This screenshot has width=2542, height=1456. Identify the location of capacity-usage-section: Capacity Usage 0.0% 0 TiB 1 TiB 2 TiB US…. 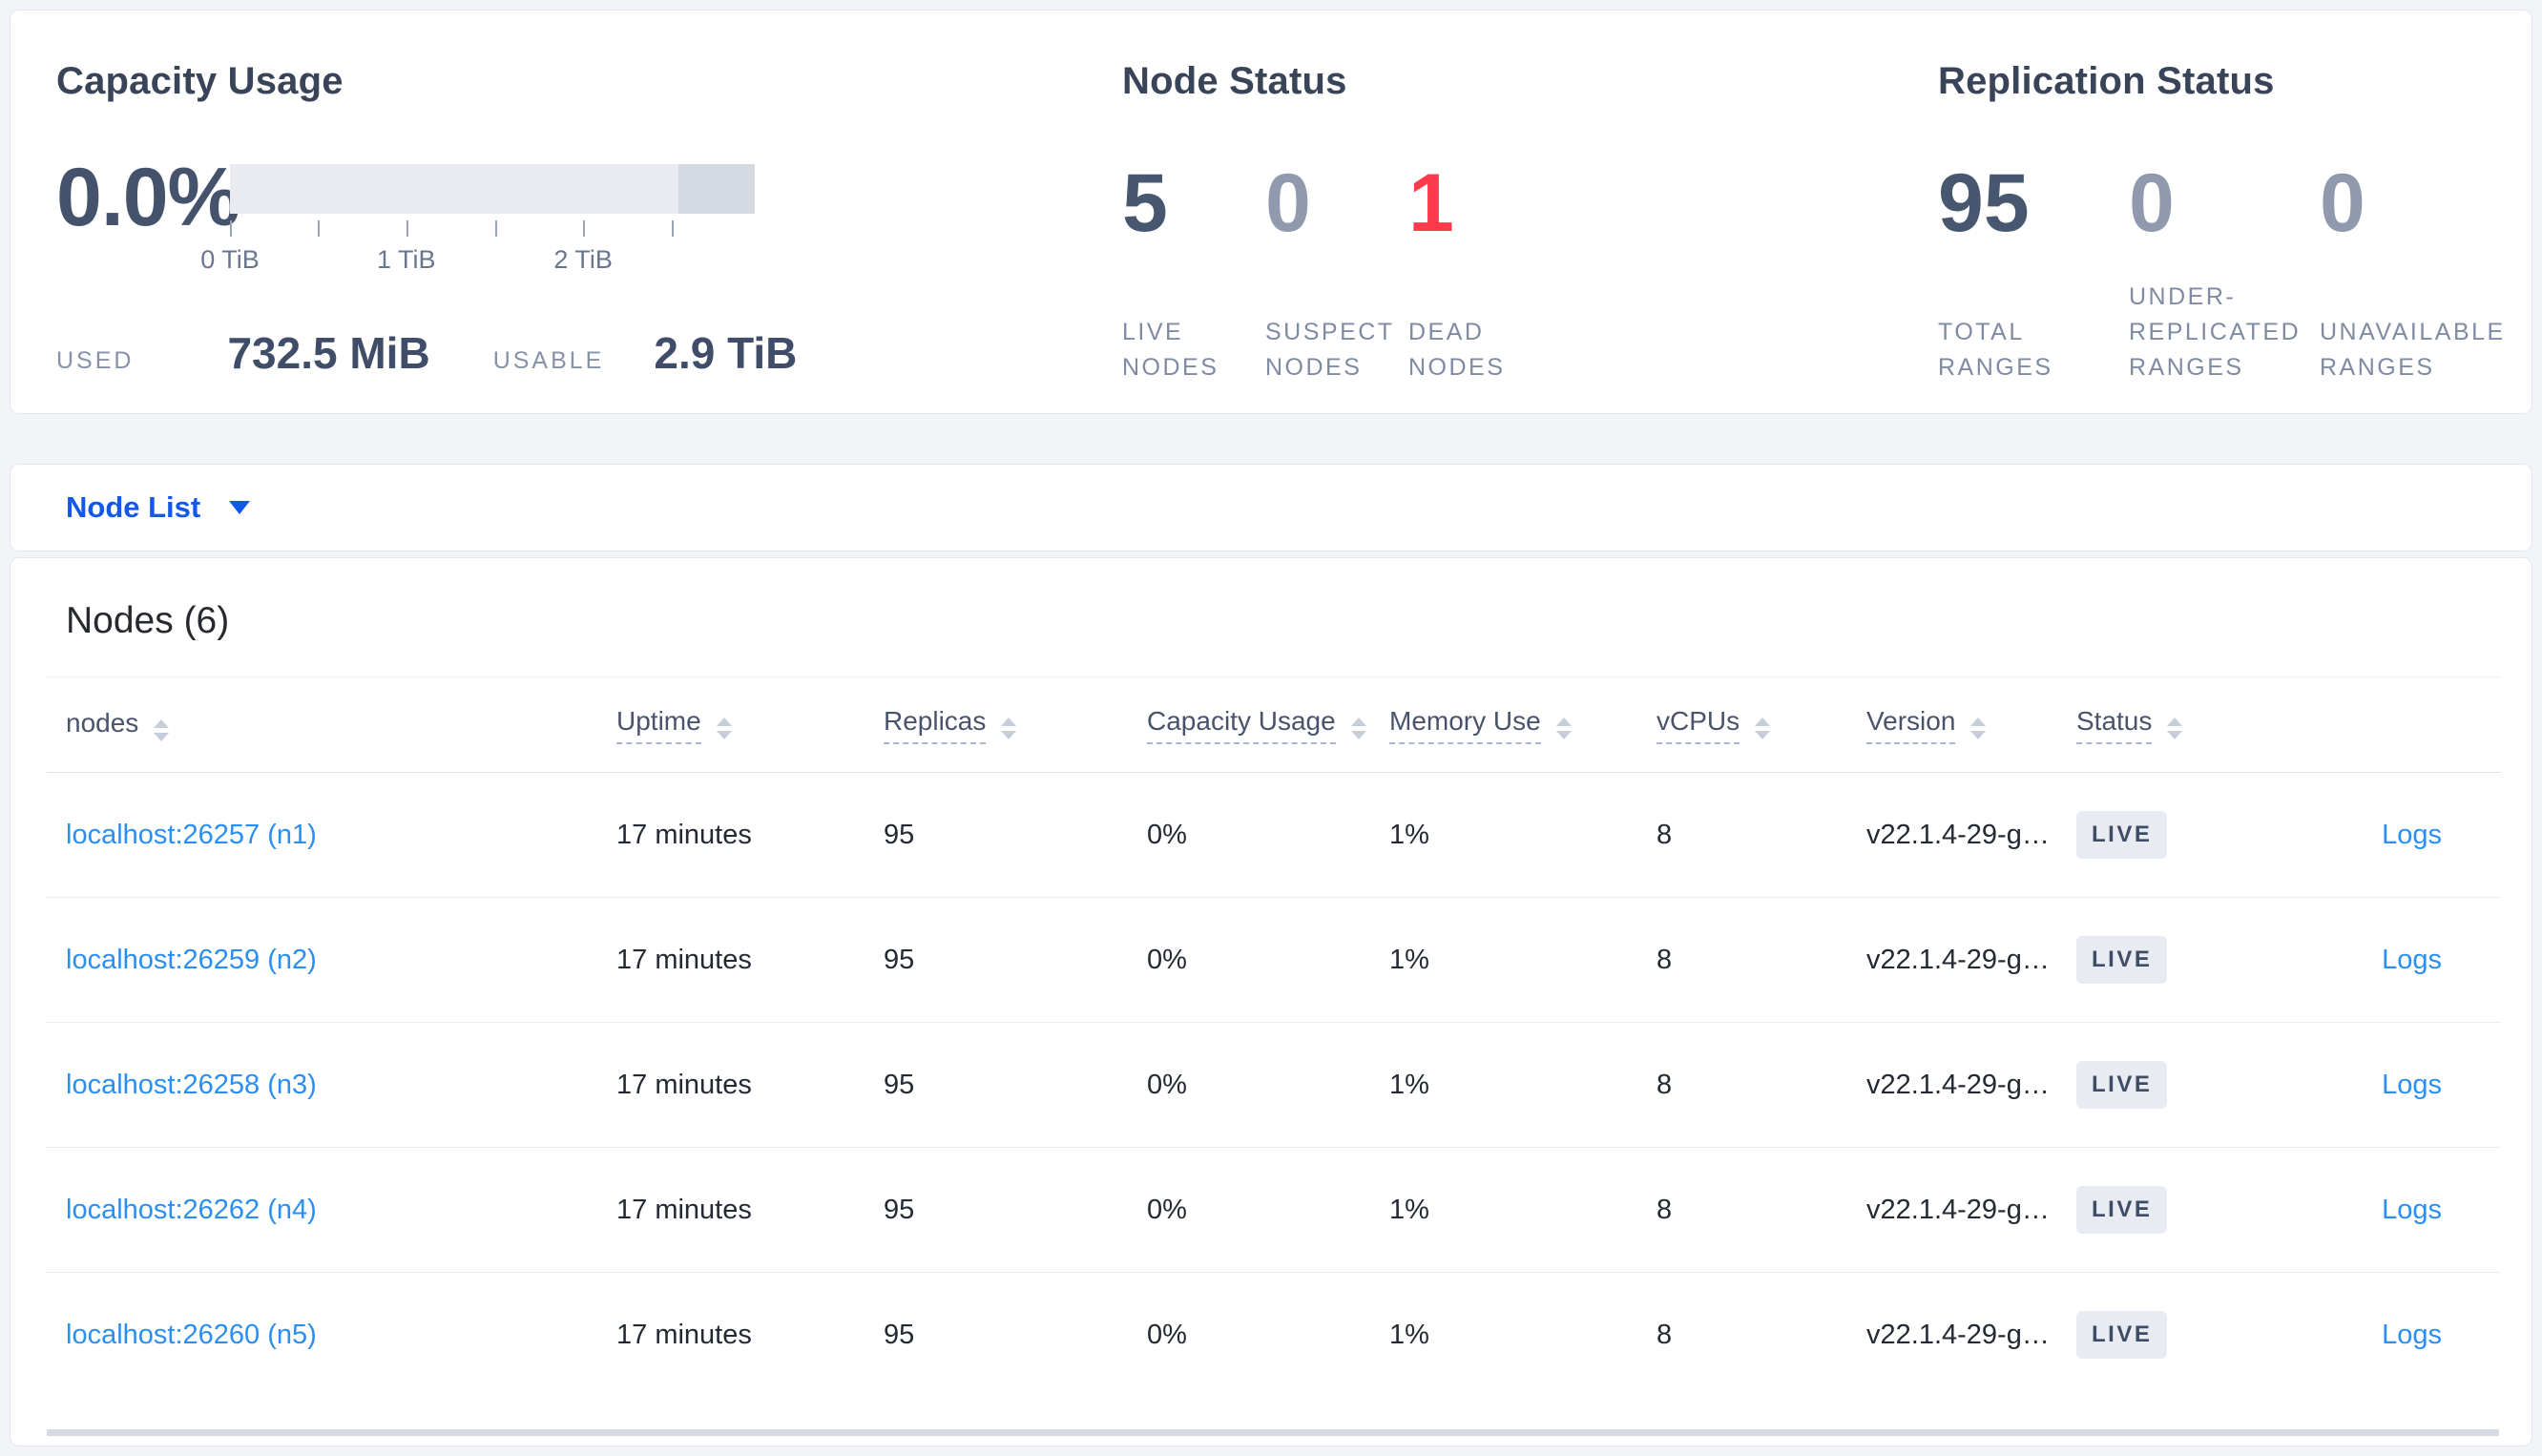
(537, 212).